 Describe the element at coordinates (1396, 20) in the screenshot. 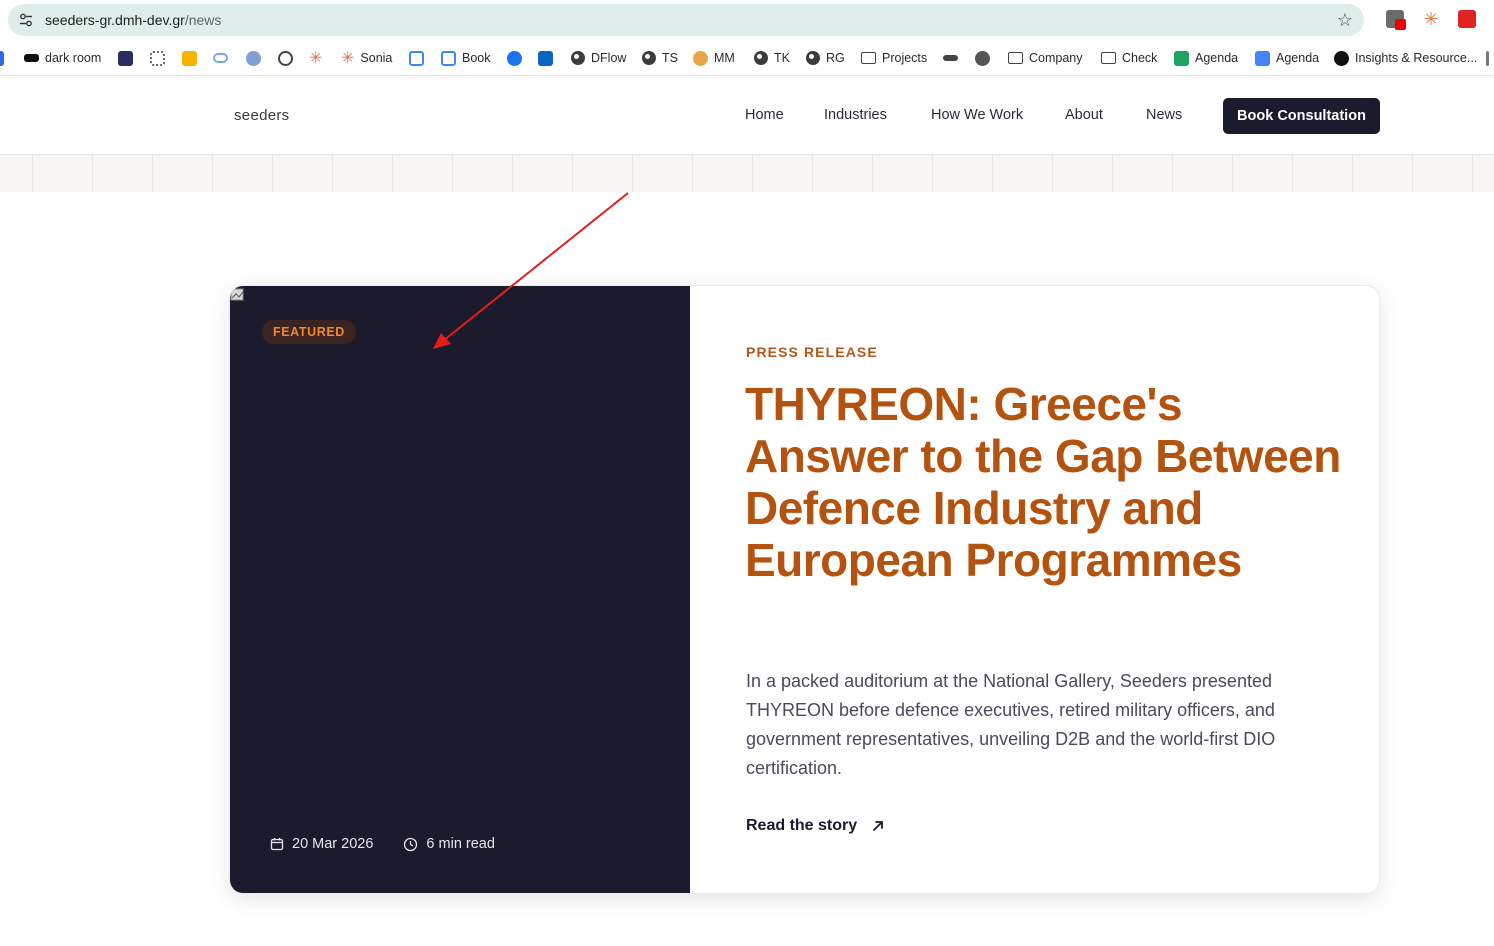

I see `extension-record-icon` at that location.